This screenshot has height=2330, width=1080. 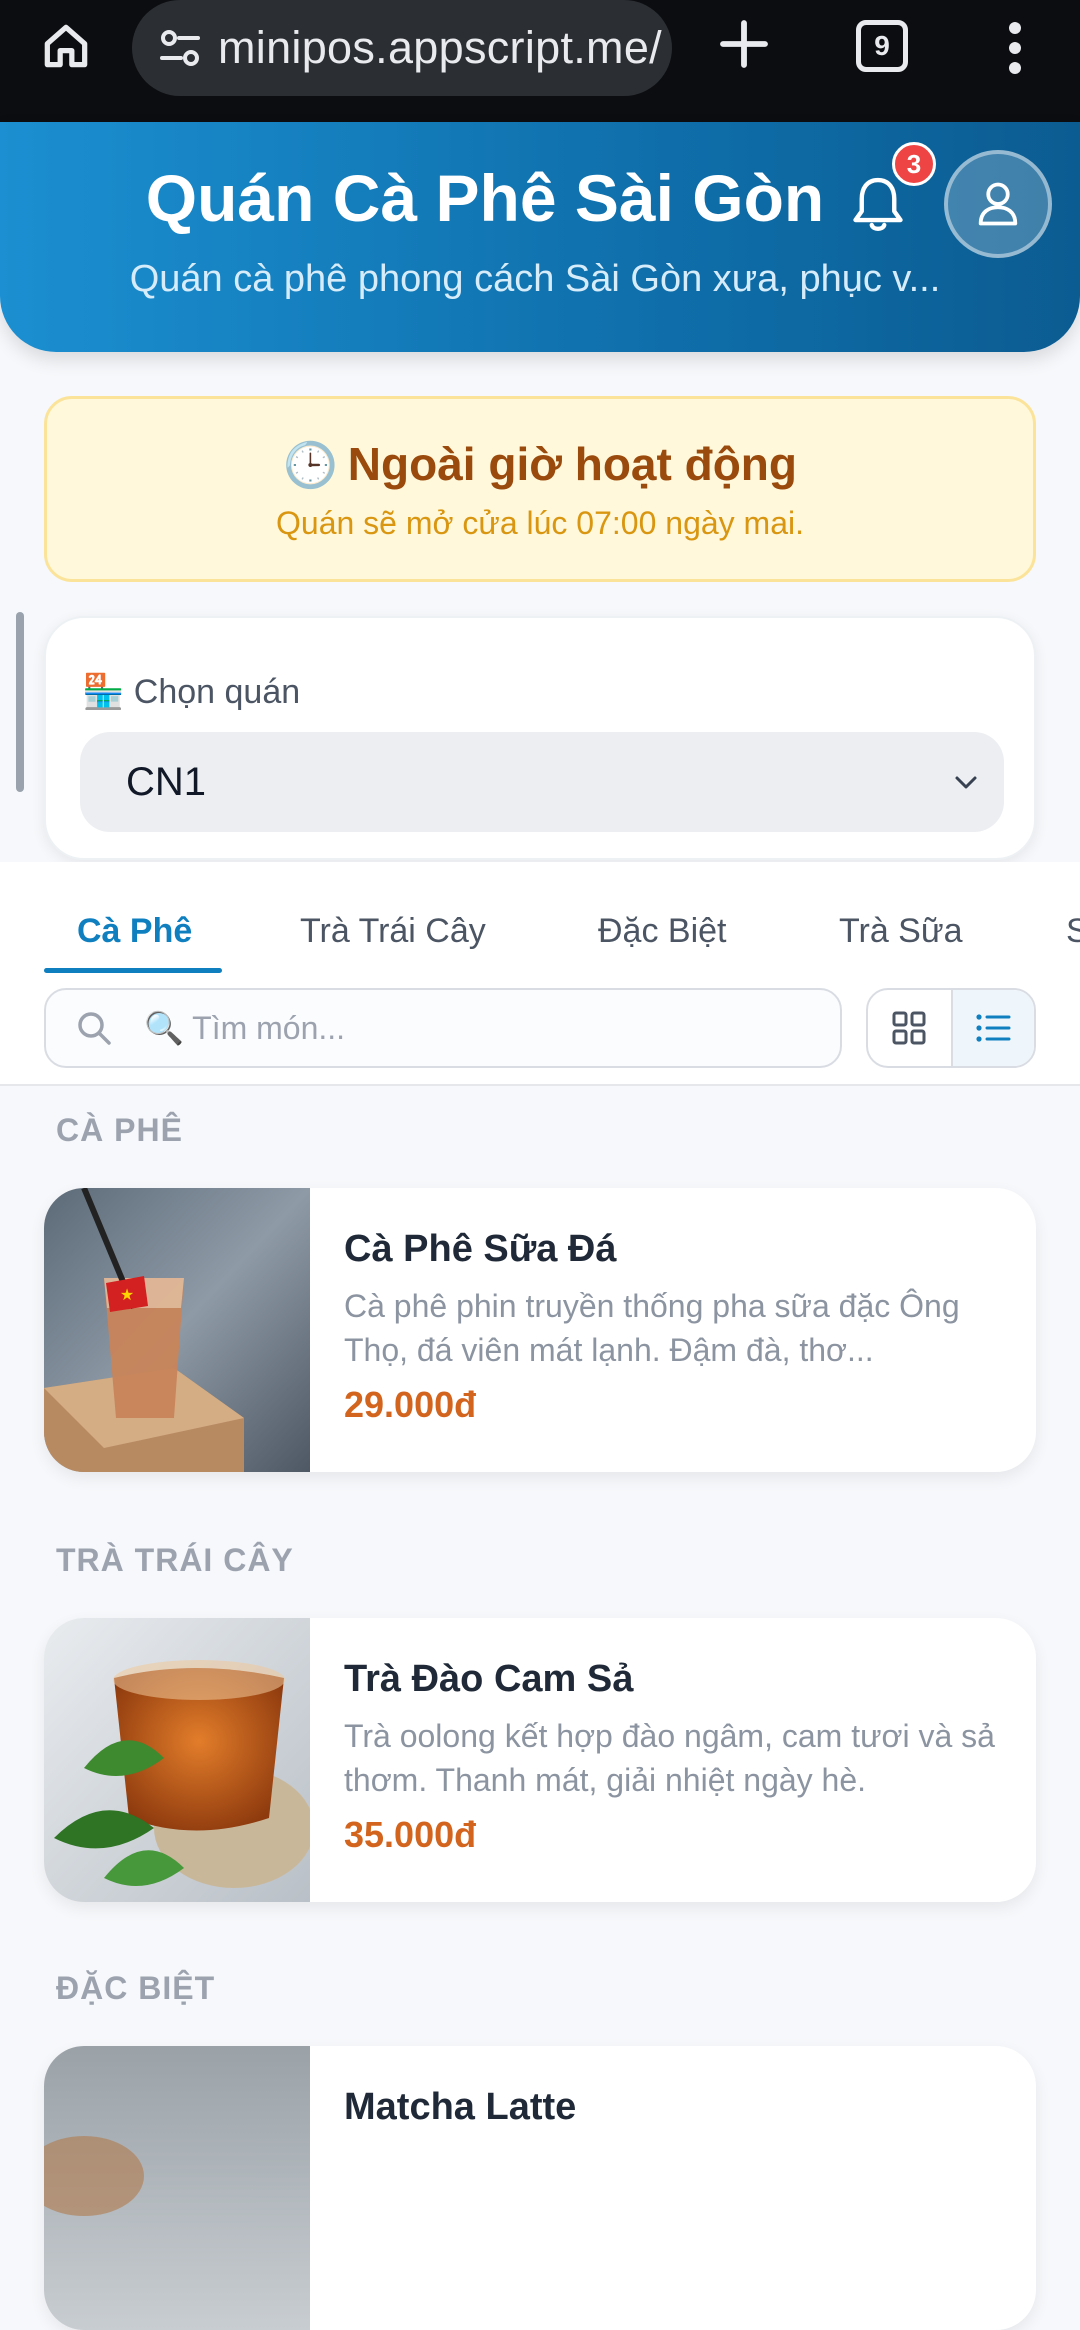 What do you see at coordinates (480, 1249) in the screenshot?
I see `item-name: Cà Phê Sữa Đá` at bounding box center [480, 1249].